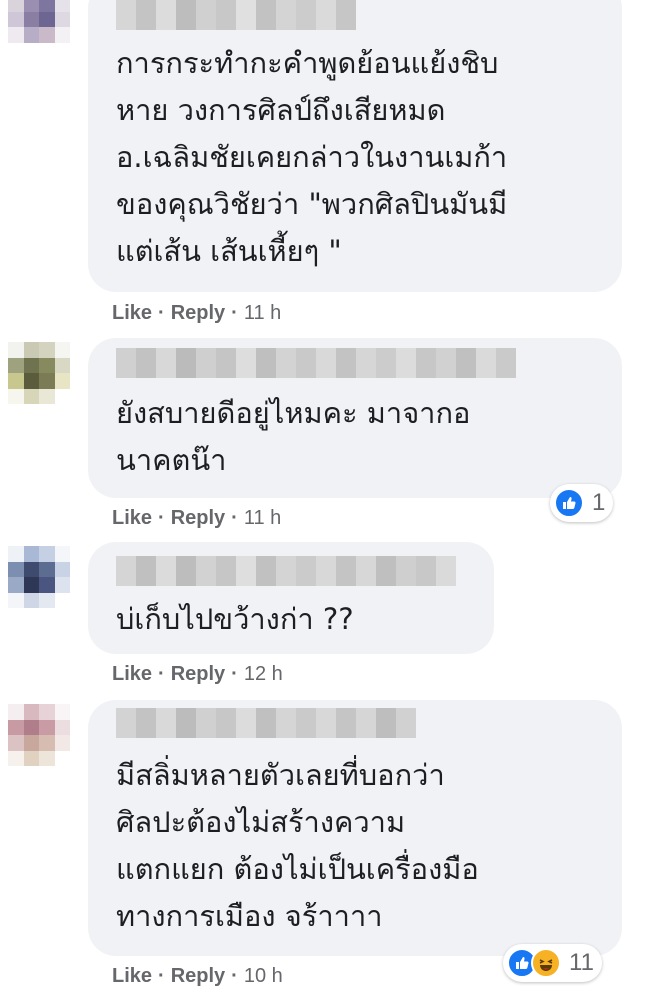  Describe the element at coordinates (291, 598) in the screenshot. I see `comment-bubble: บ่เก็บไปขว้างก่า ??` at that location.